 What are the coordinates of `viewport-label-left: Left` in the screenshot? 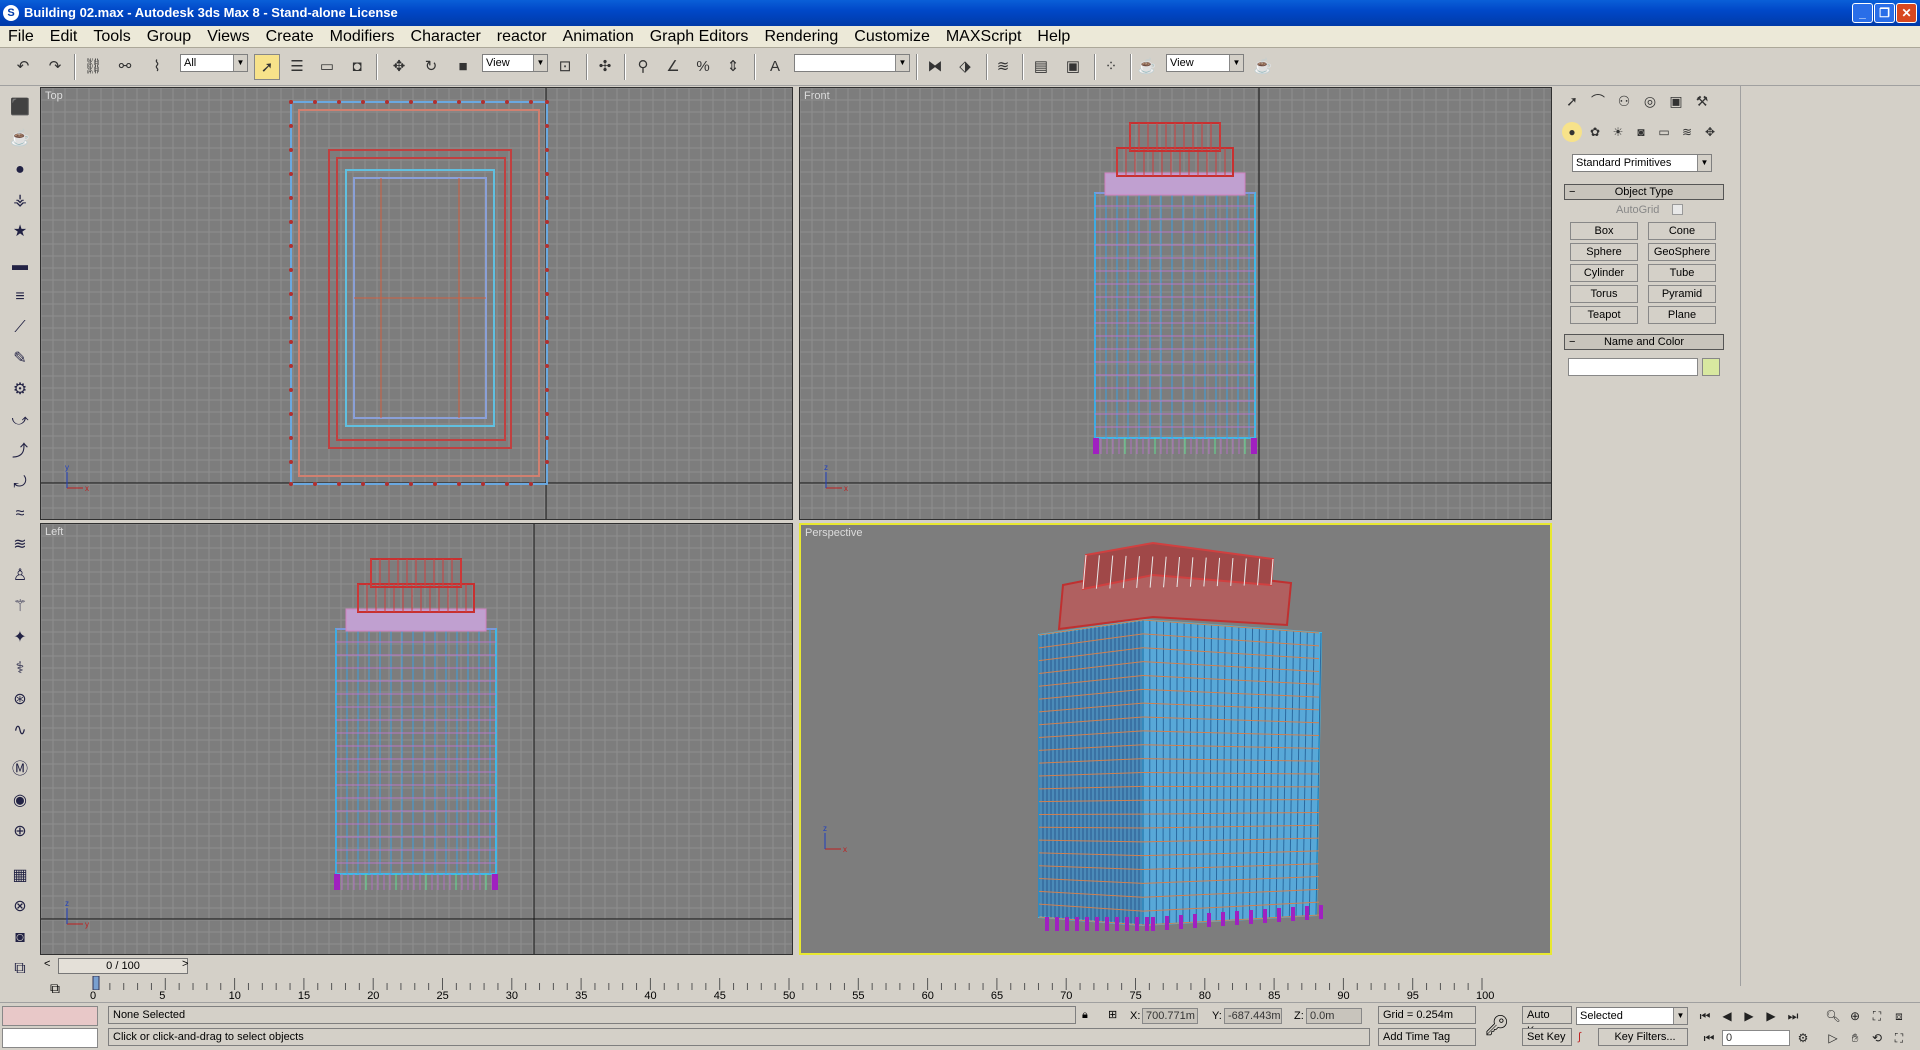 It's located at (54, 532).